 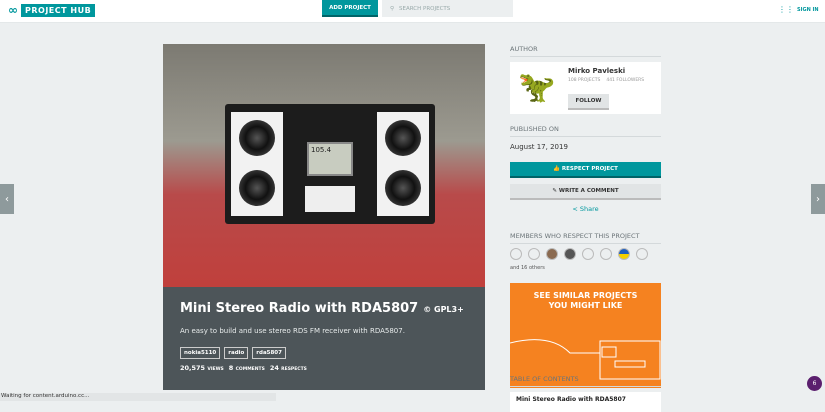 What do you see at coordinates (539, 147) in the screenshot?
I see `published-date: August 17, 2019` at bounding box center [539, 147].